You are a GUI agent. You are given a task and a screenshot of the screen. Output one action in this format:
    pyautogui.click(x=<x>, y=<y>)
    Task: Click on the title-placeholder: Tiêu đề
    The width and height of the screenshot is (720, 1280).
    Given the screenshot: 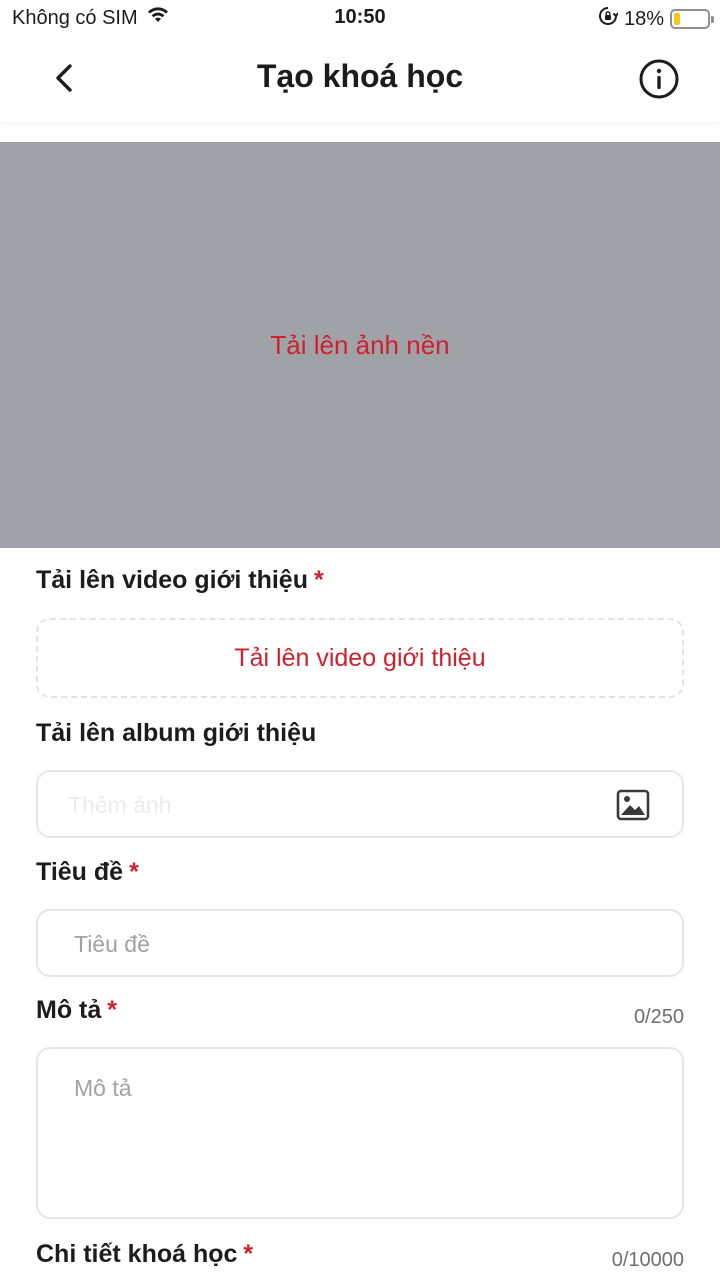 What is the action you would take?
    pyautogui.click(x=112, y=944)
    